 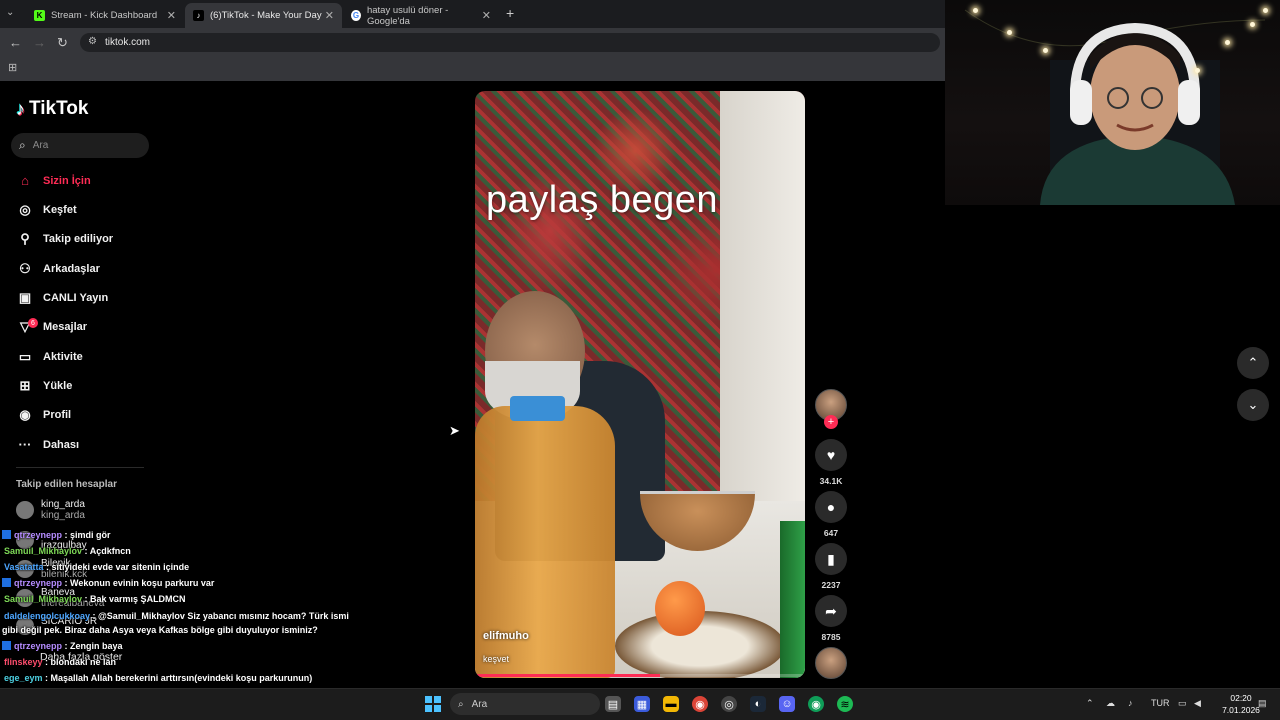 What do you see at coordinates (25, 510) in the screenshot?
I see `avatar` at bounding box center [25, 510].